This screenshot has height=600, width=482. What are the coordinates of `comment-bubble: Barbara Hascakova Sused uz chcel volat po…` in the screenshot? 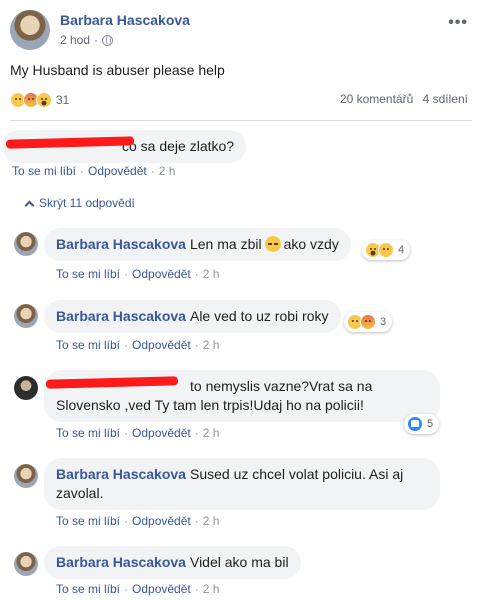 It's located at (242, 484).